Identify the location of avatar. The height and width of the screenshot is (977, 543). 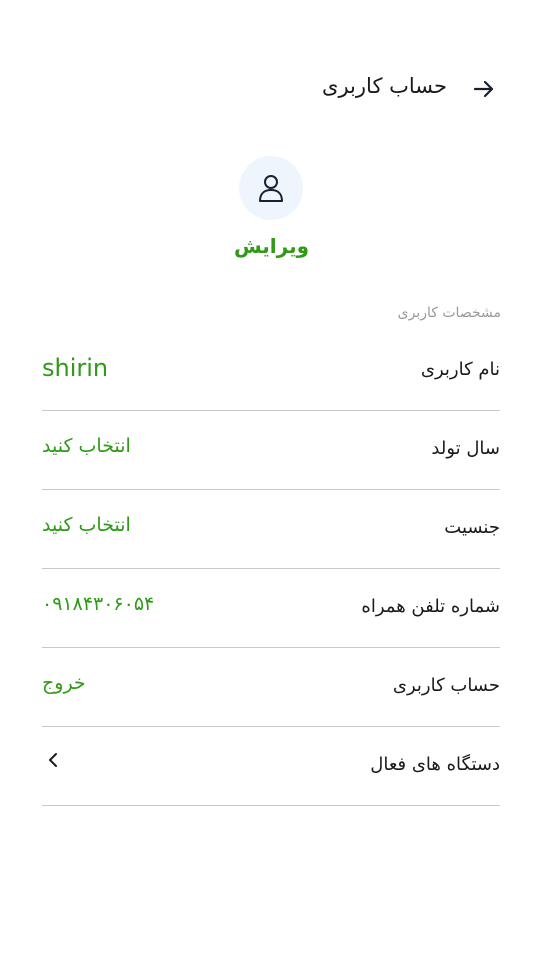
(271, 188).